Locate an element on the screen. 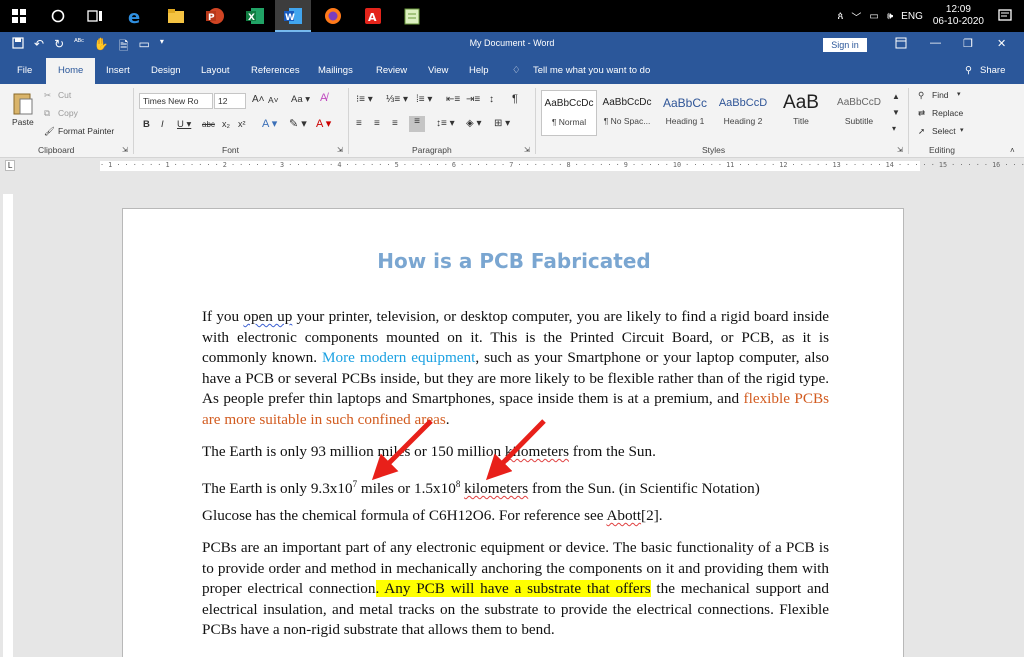 Image resolution: width=1024 pixels, height=657 pixels. style-subtitle: AaBbCcD Subtitle is located at coordinates (859, 113).